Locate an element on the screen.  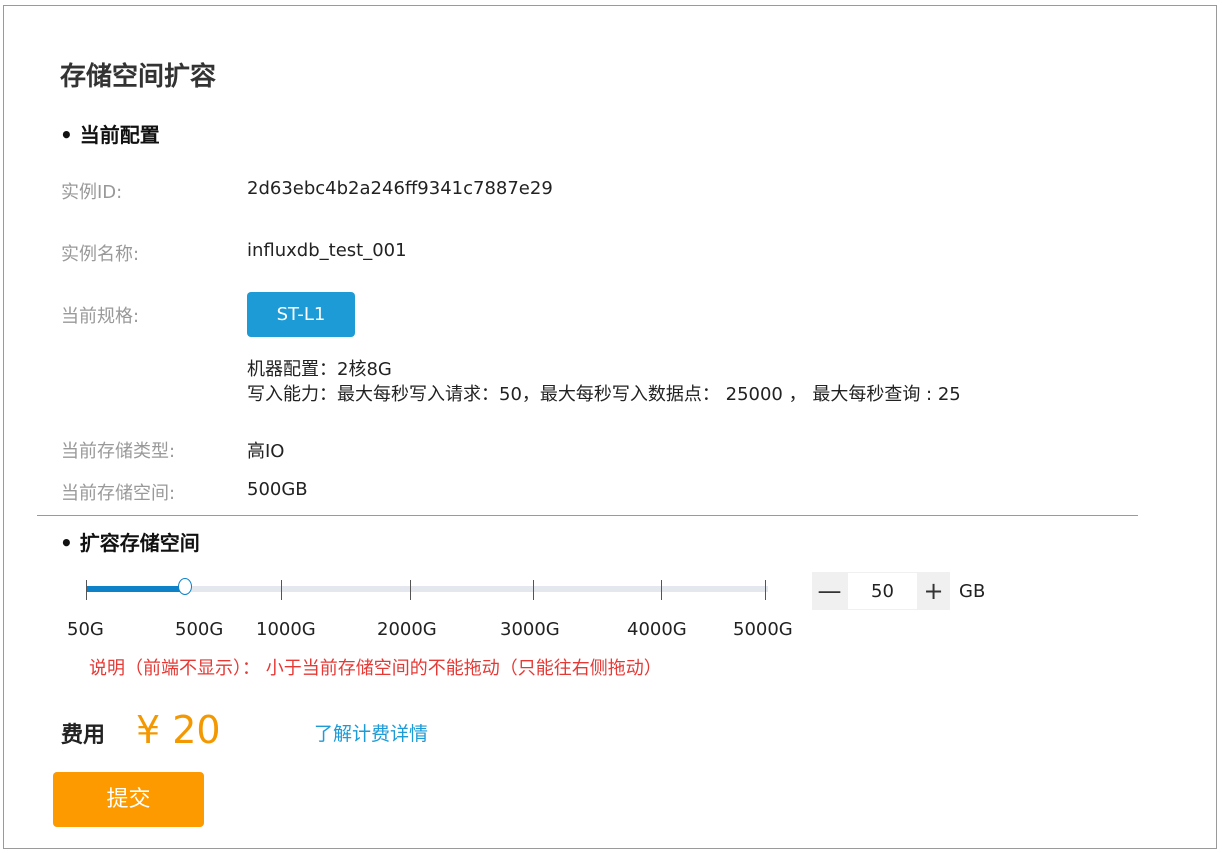
storage-type-value: 高IO is located at coordinates (266, 451).